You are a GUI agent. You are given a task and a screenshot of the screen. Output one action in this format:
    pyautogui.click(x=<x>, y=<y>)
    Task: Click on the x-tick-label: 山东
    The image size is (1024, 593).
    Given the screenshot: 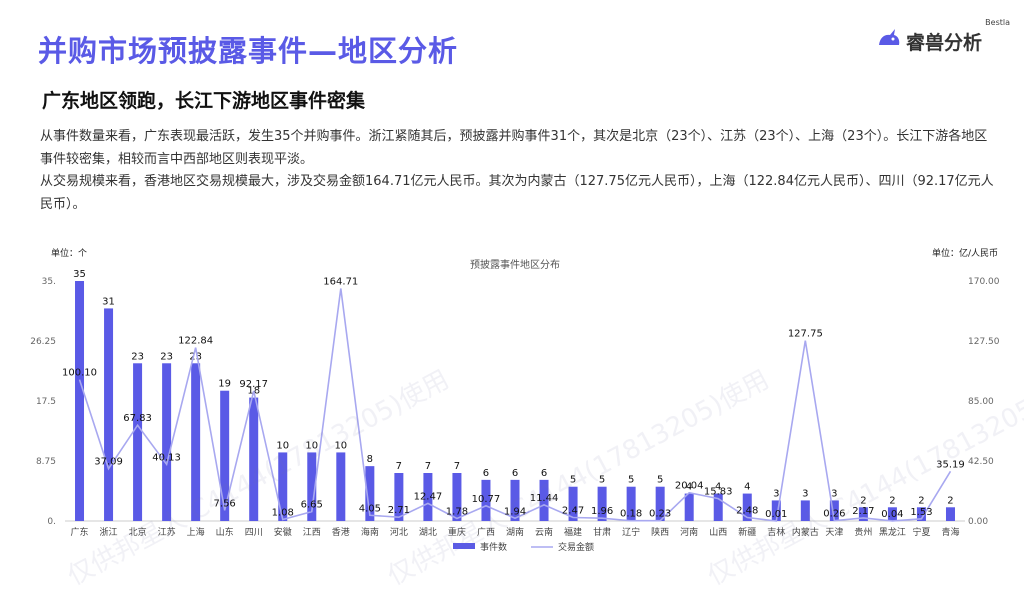 What is the action you would take?
    pyautogui.click(x=225, y=532)
    